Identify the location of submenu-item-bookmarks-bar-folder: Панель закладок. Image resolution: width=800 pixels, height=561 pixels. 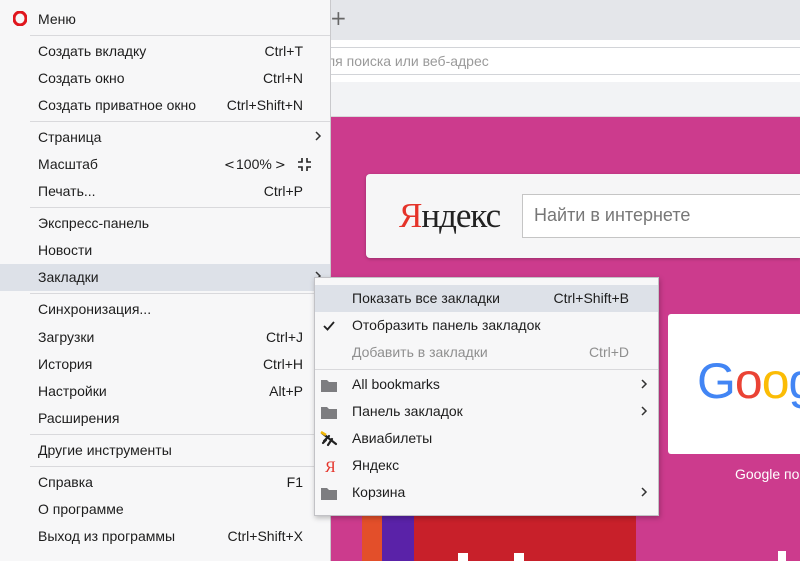
(486, 411).